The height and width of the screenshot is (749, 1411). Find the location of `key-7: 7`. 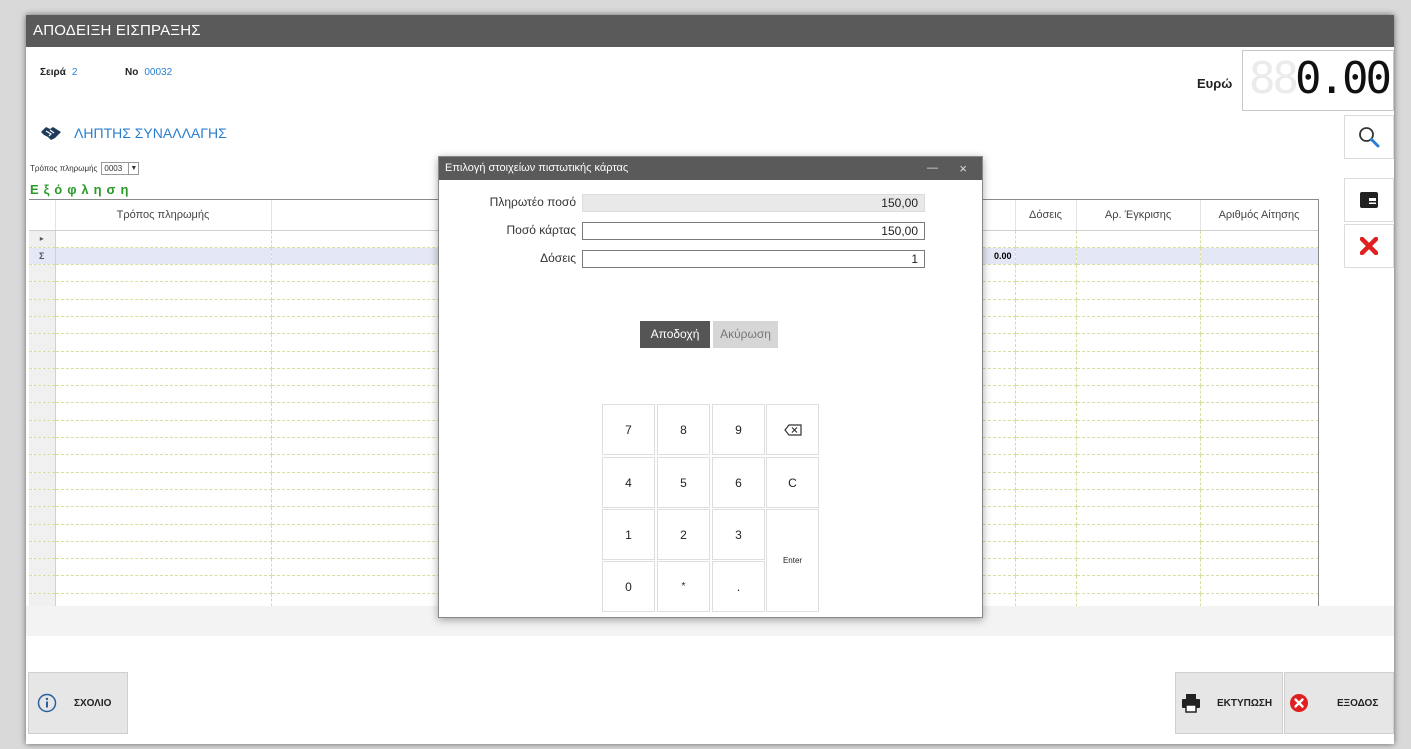

key-7: 7 is located at coordinates (628, 429).